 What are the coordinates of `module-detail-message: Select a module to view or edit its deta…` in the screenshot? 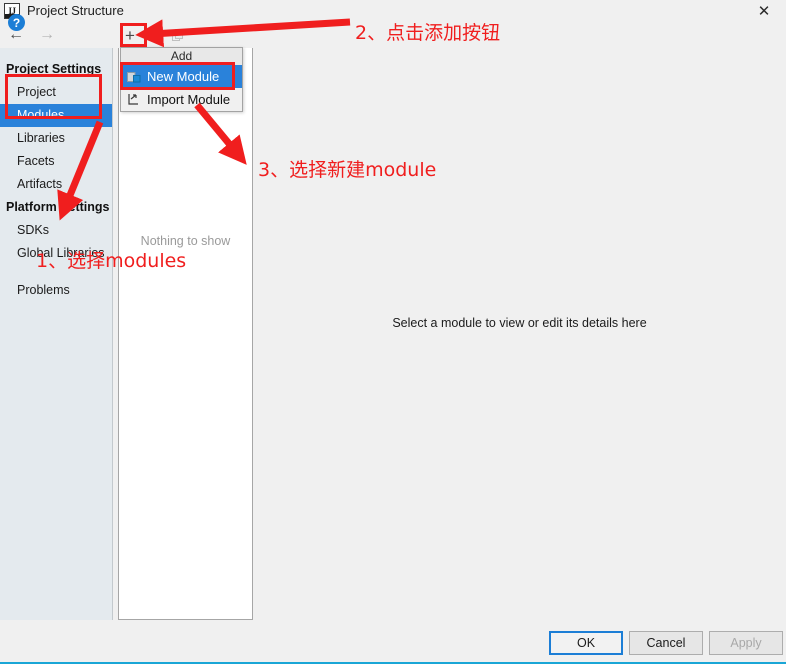 It's located at (519, 323).